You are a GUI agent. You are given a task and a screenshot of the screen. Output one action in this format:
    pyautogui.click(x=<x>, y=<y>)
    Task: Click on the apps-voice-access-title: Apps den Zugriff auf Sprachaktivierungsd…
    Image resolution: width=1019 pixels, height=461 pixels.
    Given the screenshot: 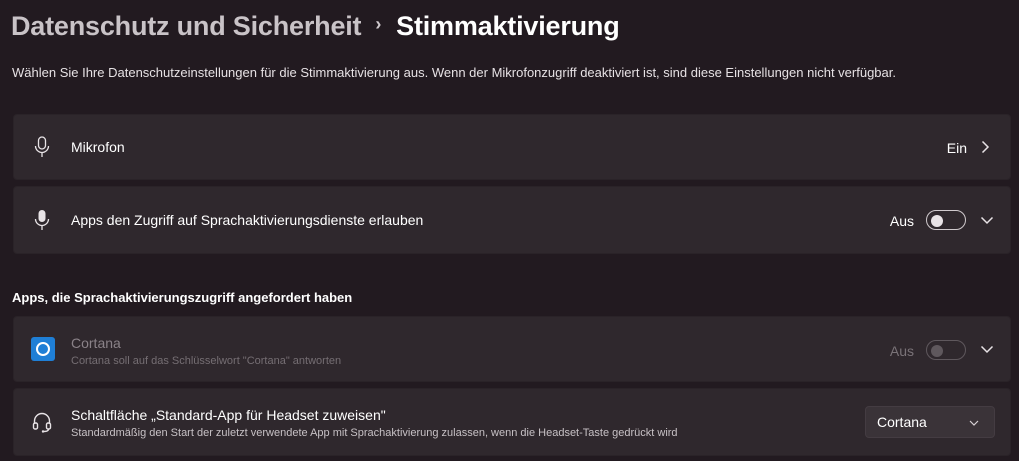 What is the action you would take?
    pyautogui.click(x=247, y=220)
    